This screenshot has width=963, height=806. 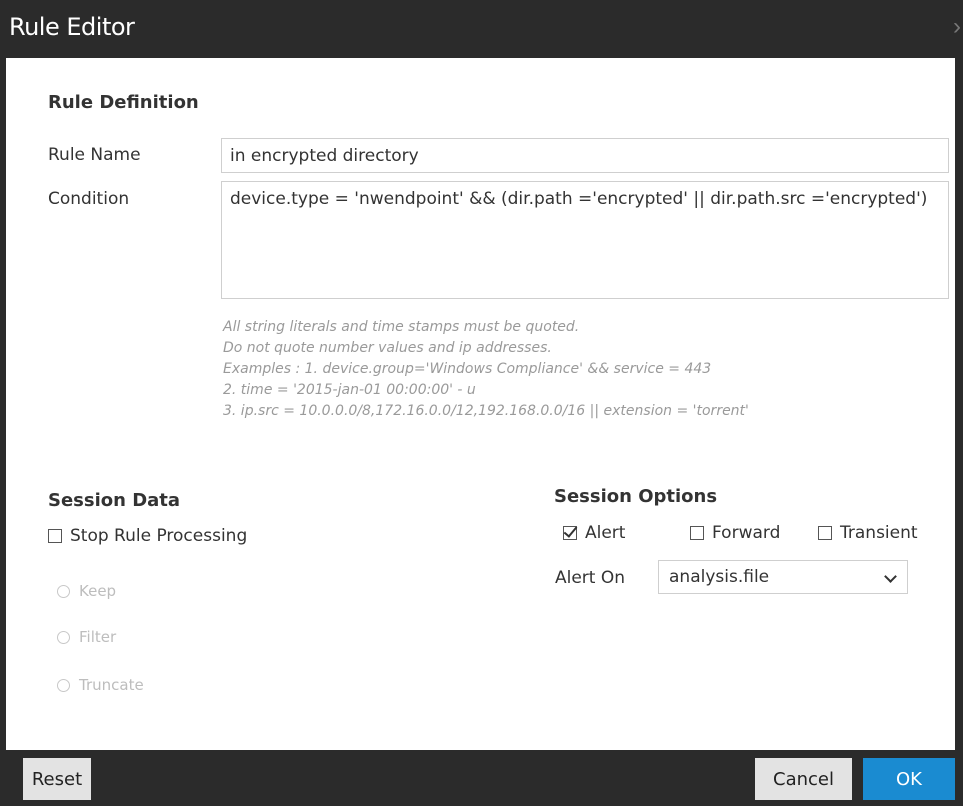 I want to click on radio-filter-label: Filter, so click(x=98, y=637).